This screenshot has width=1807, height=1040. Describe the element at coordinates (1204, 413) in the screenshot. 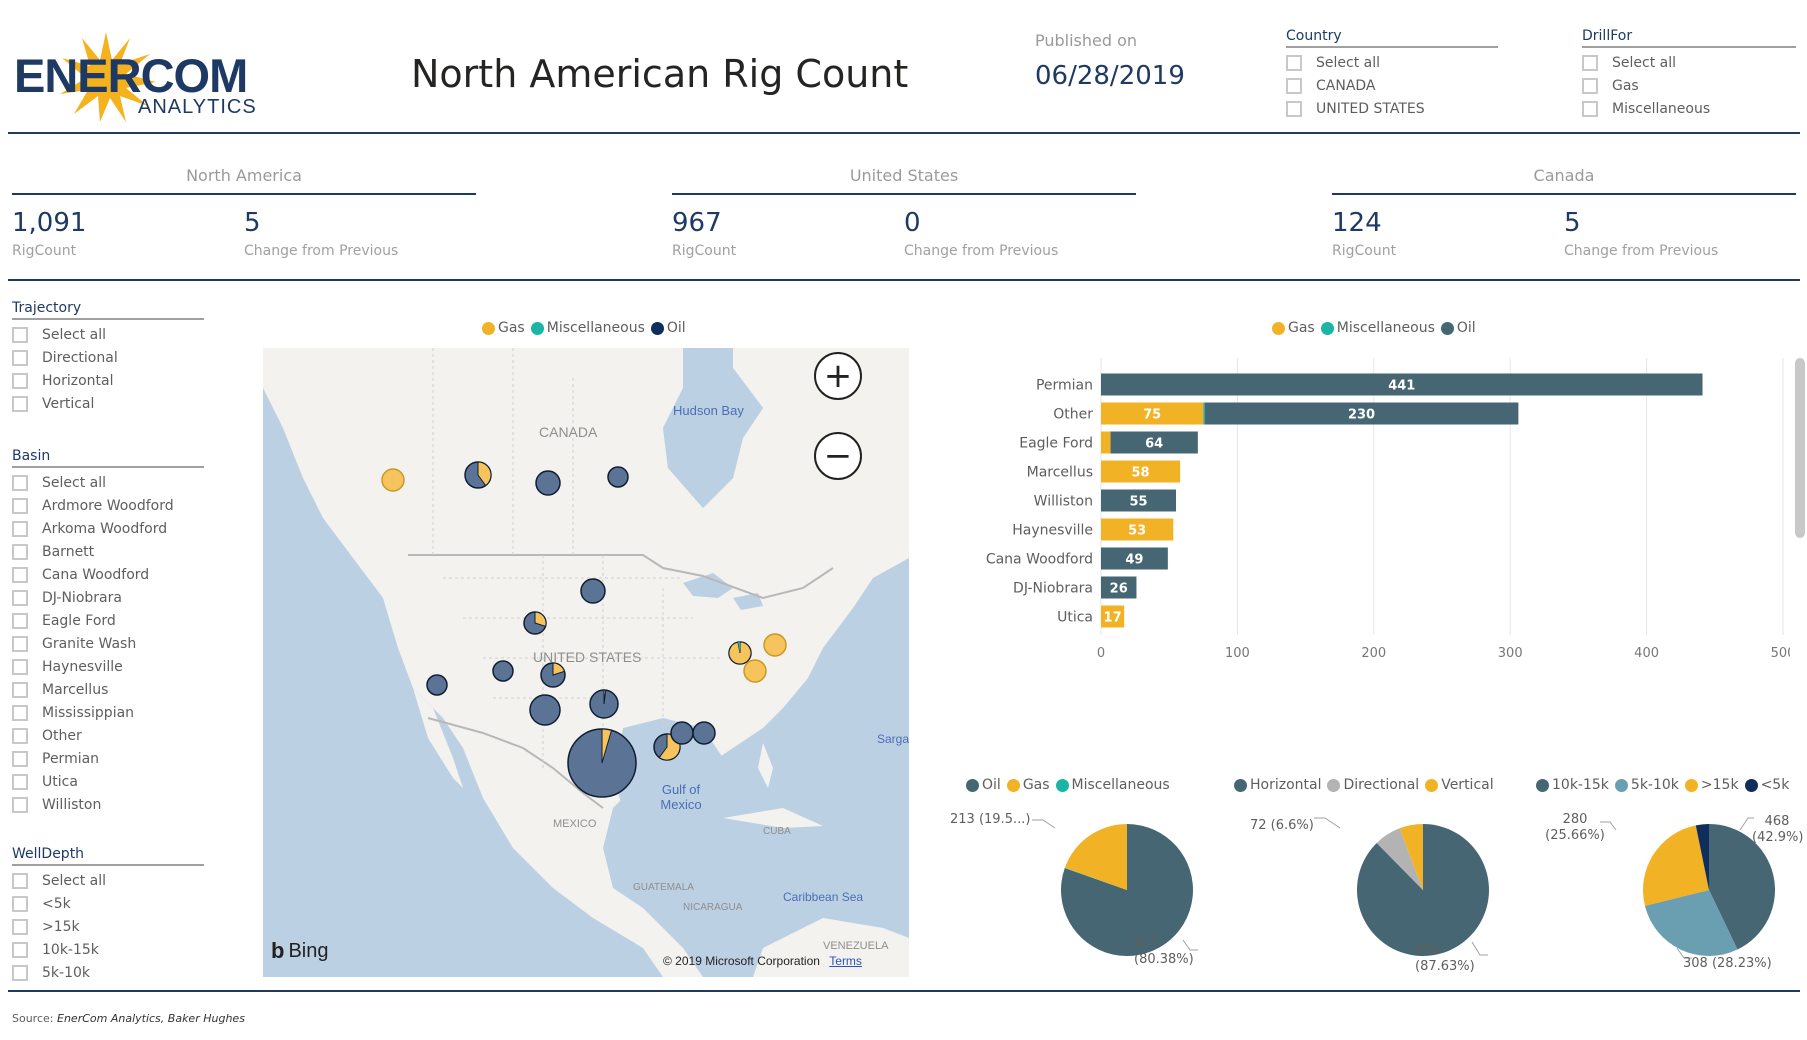

I see `bar-segment-miscellaneous` at that location.